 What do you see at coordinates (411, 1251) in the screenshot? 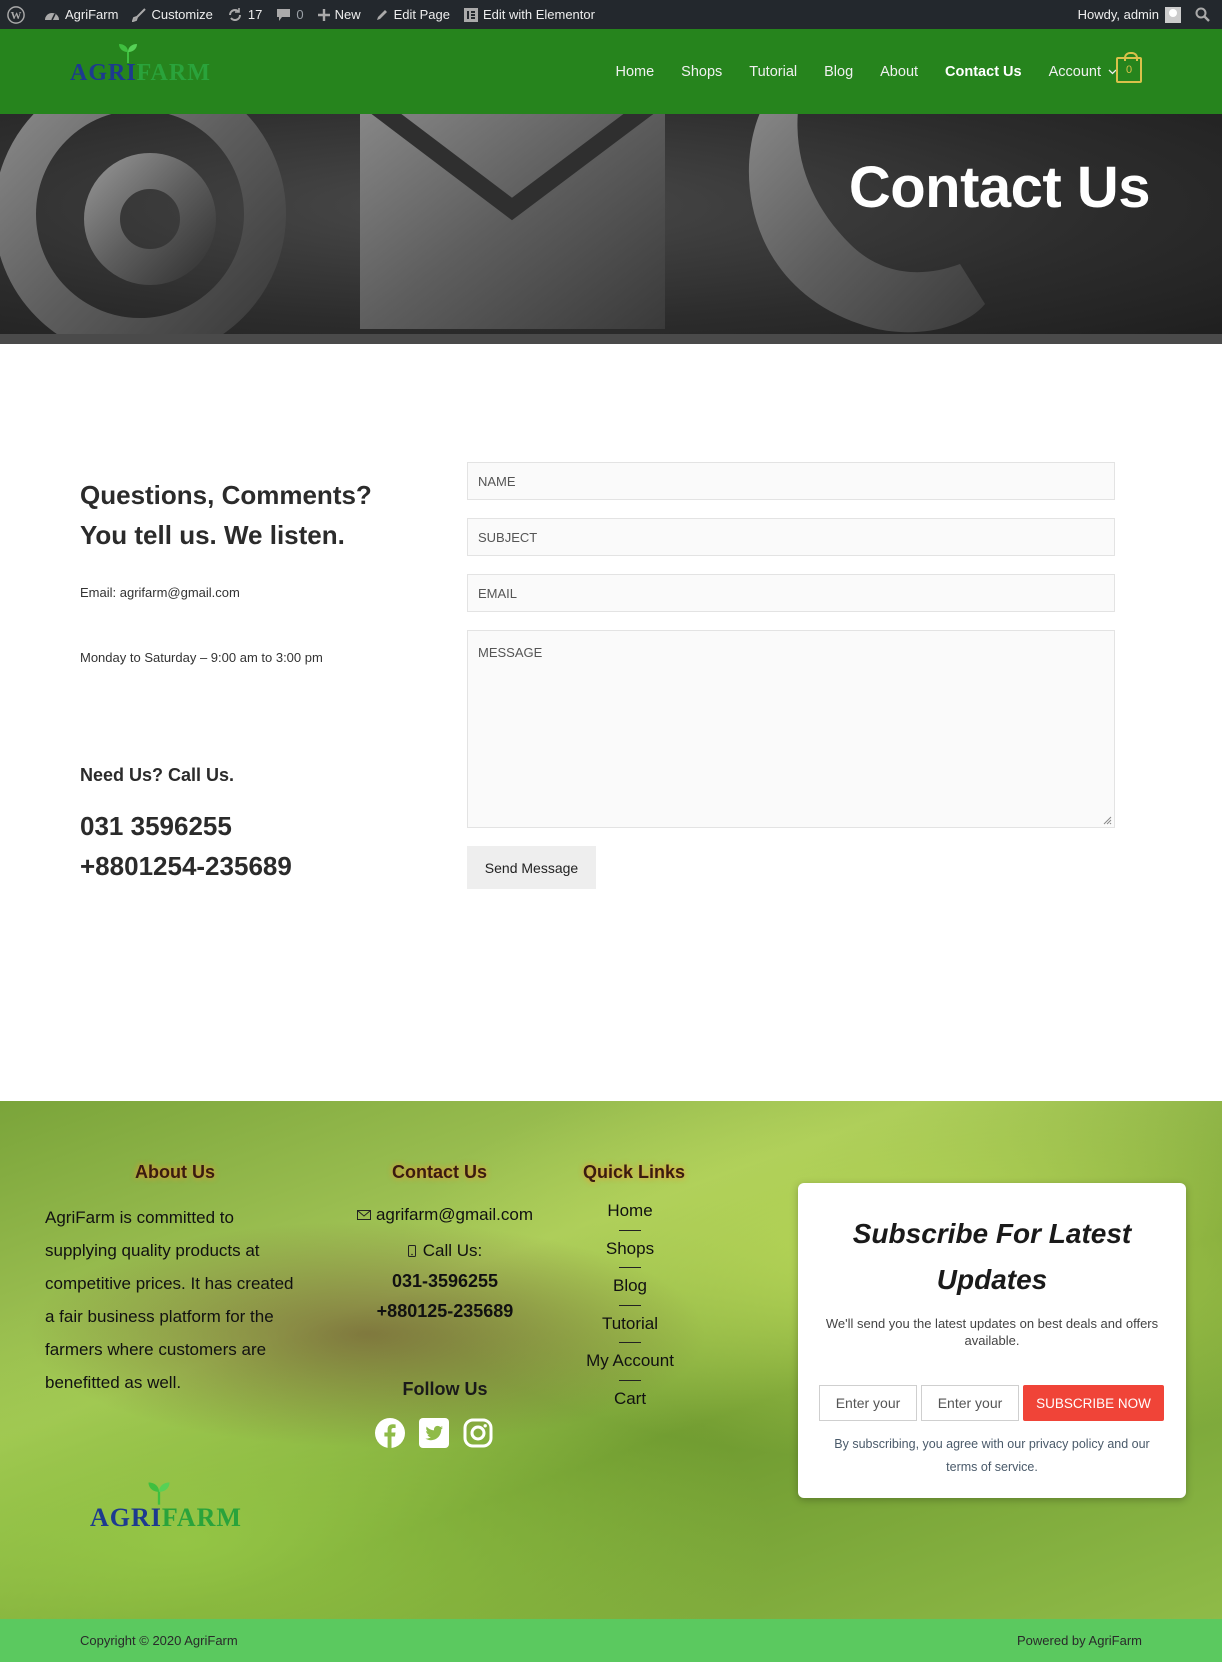
I see `mobile-phone-icon` at bounding box center [411, 1251].